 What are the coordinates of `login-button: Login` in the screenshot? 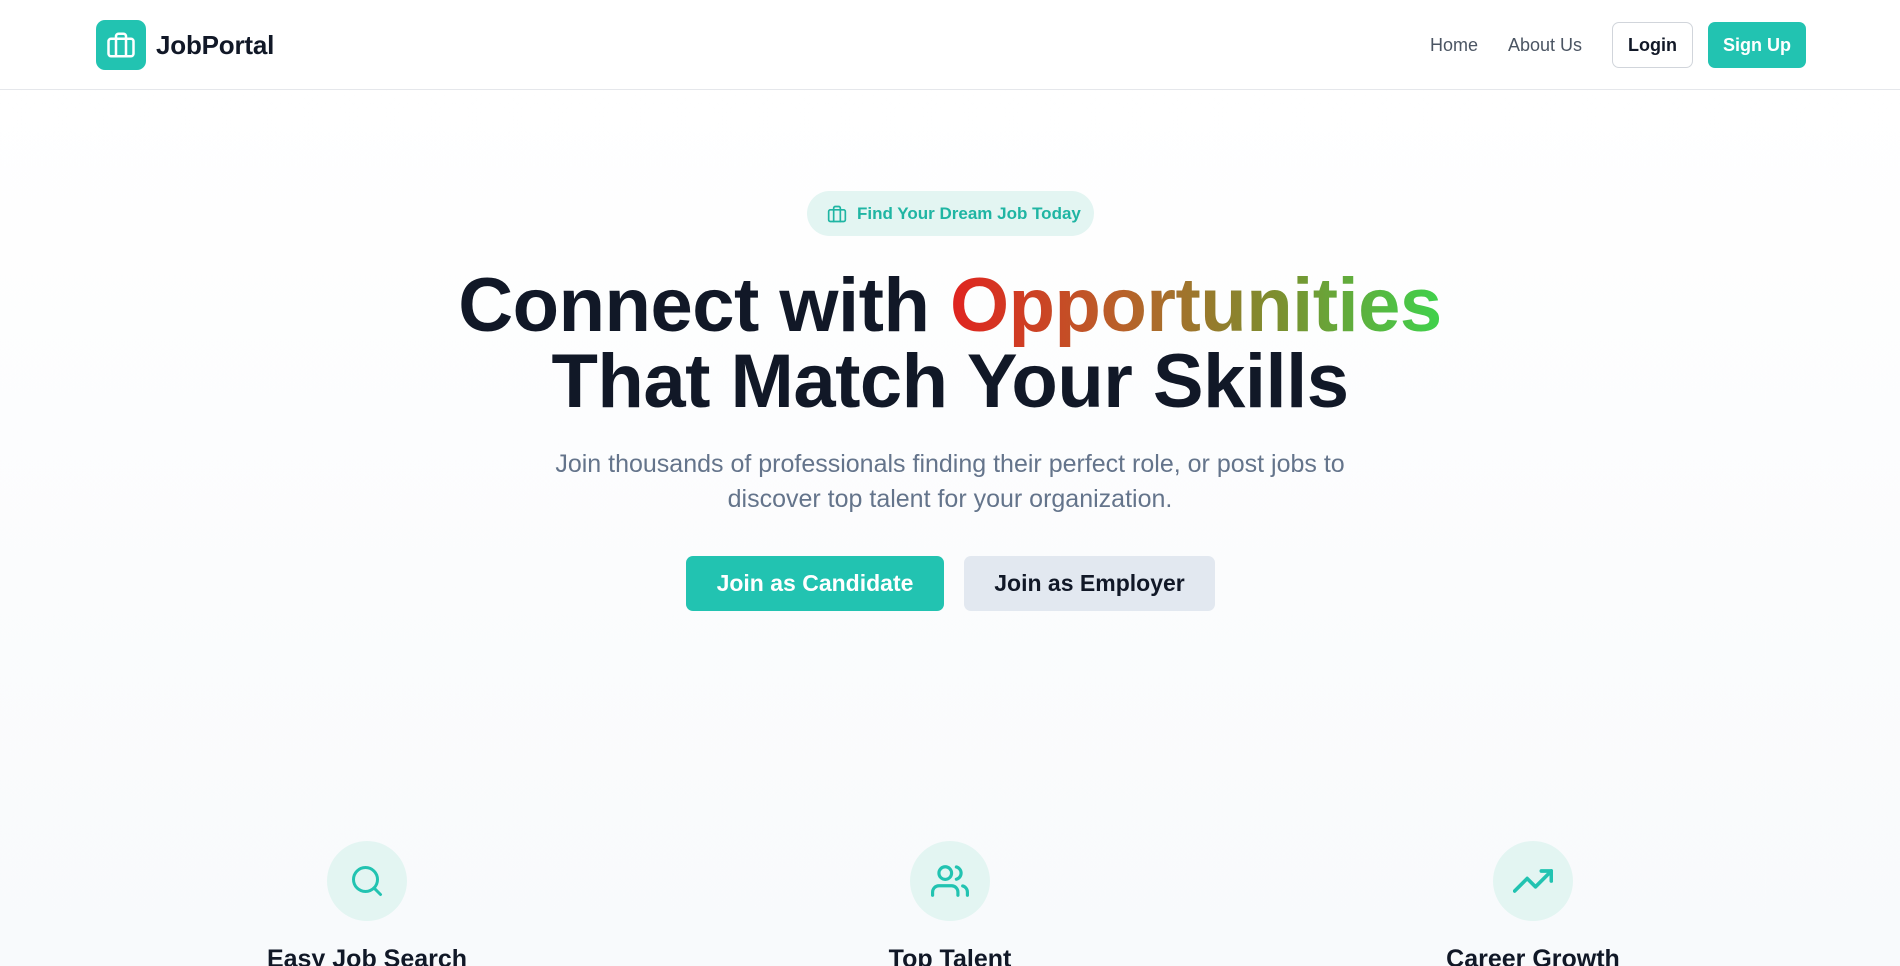 It's located at (1652, 45).